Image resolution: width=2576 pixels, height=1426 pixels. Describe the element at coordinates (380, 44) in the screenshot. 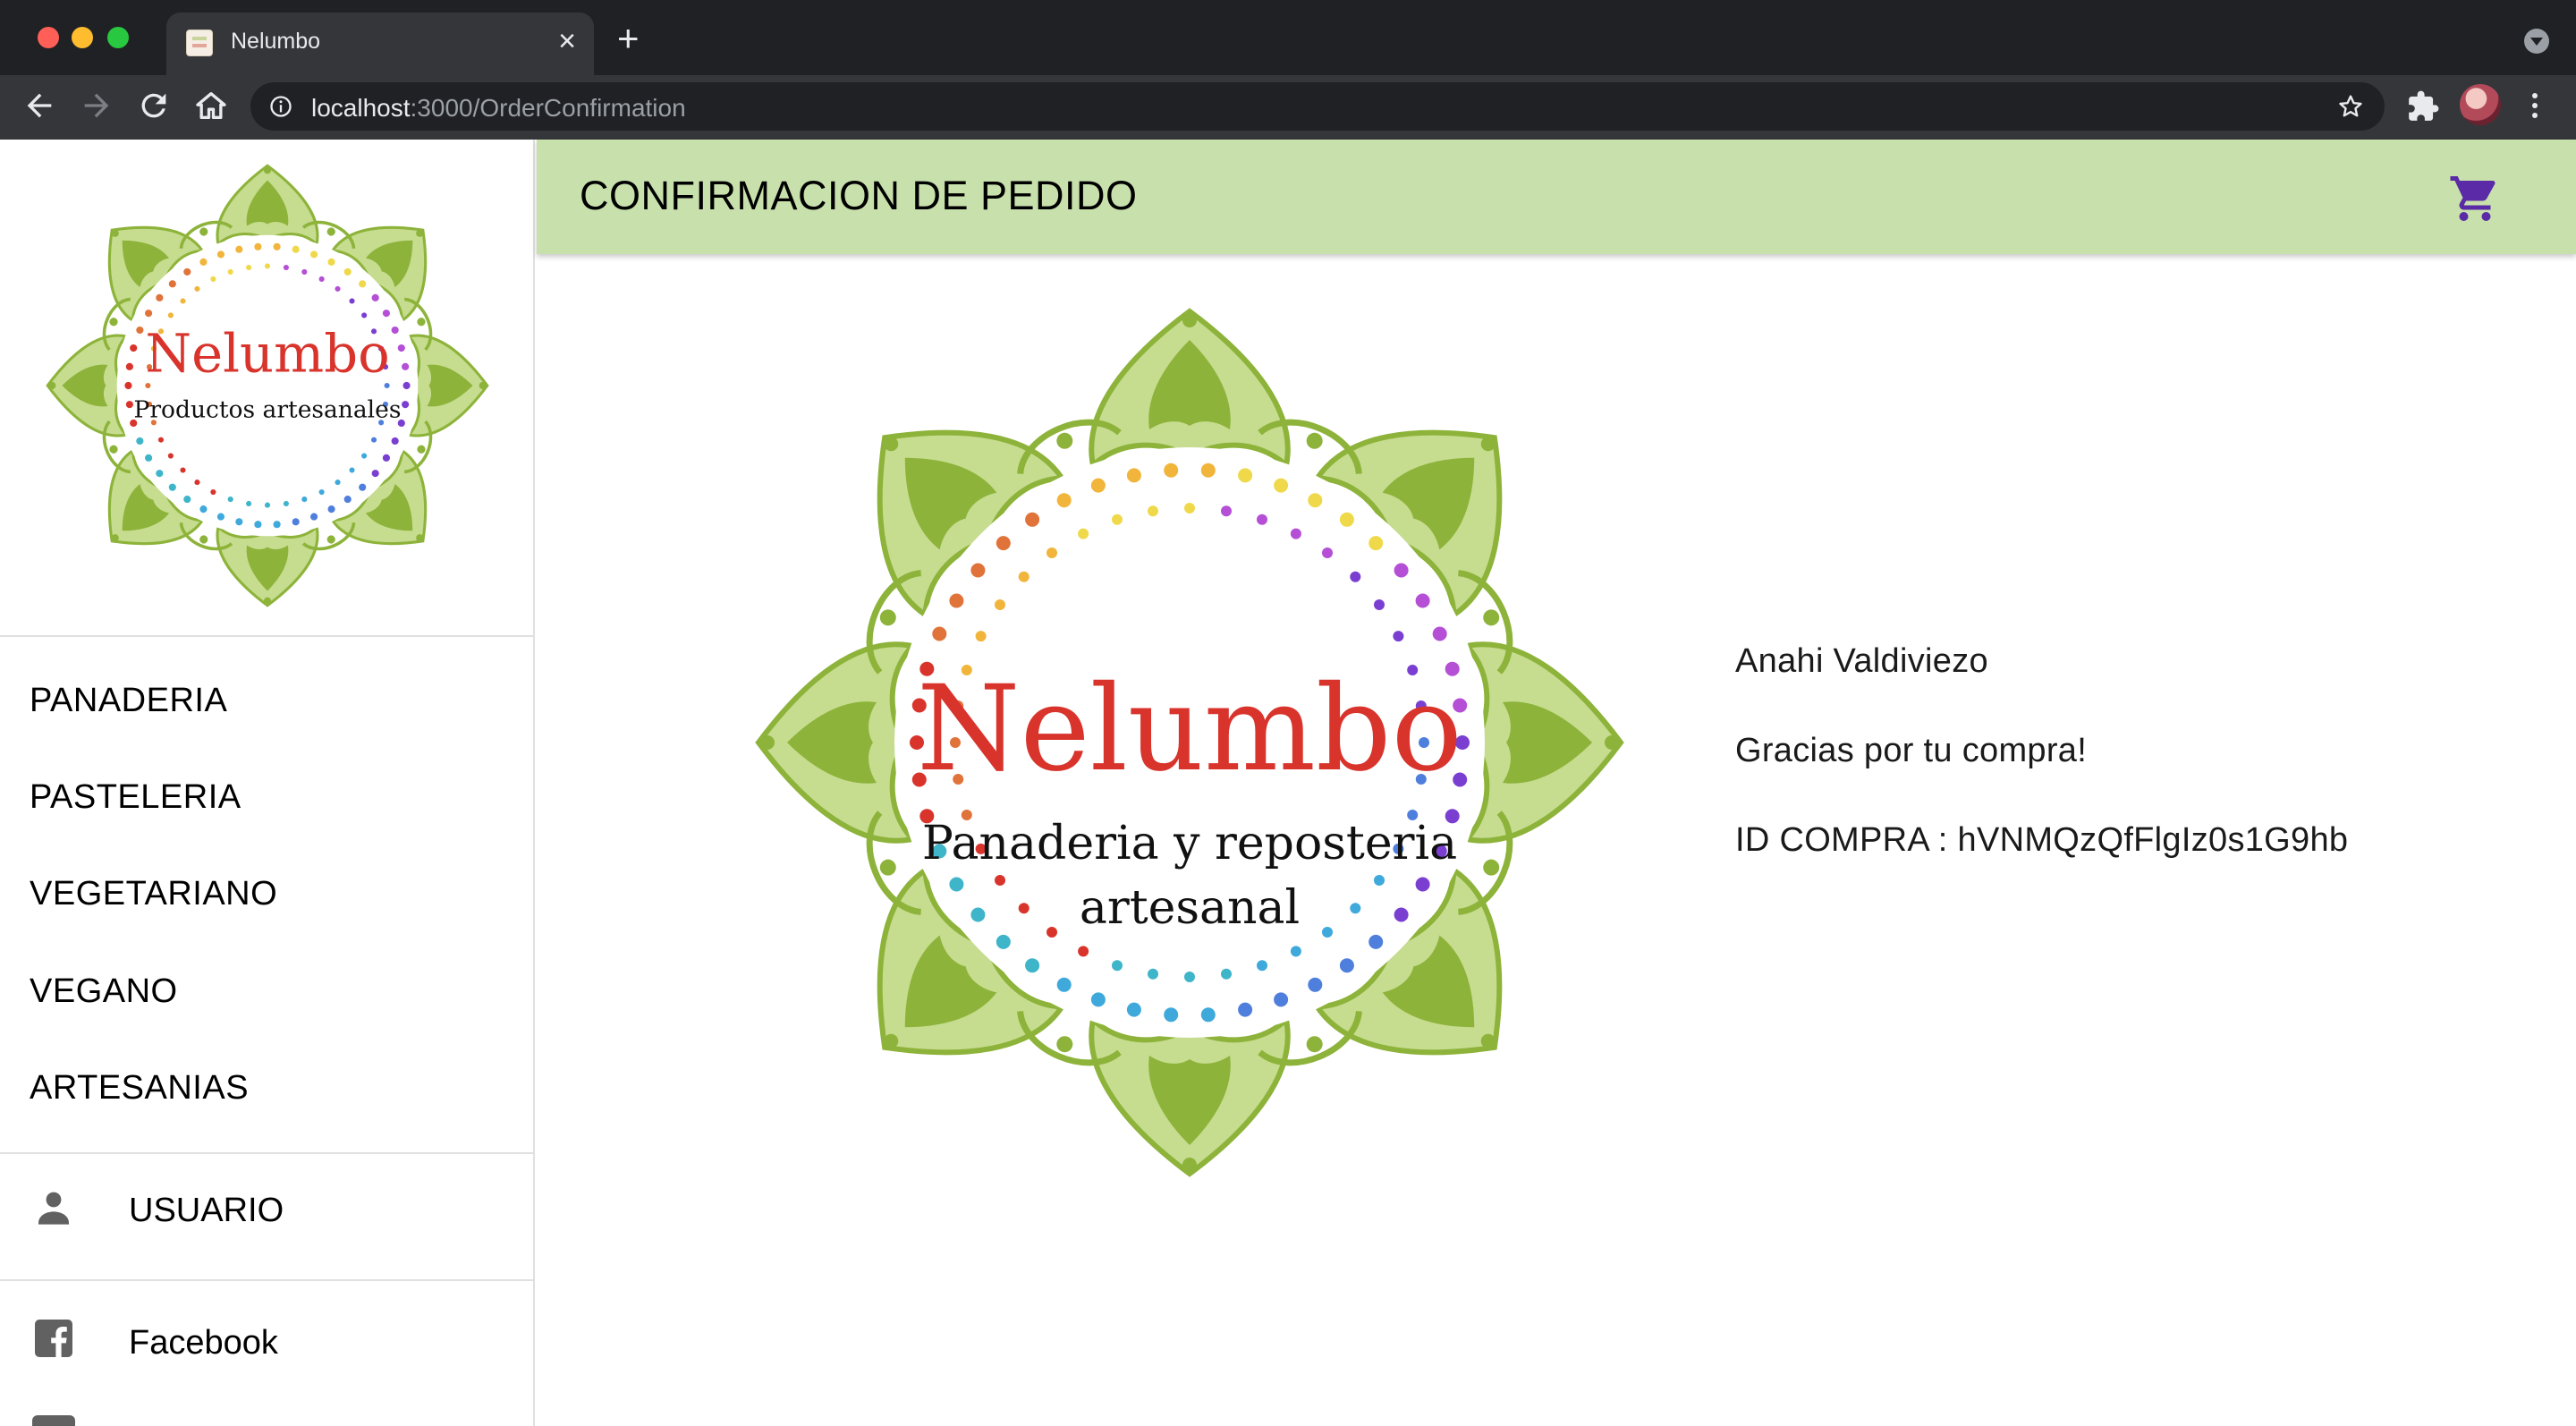

I see `browser-tab: Nelumbo ×` at that location.